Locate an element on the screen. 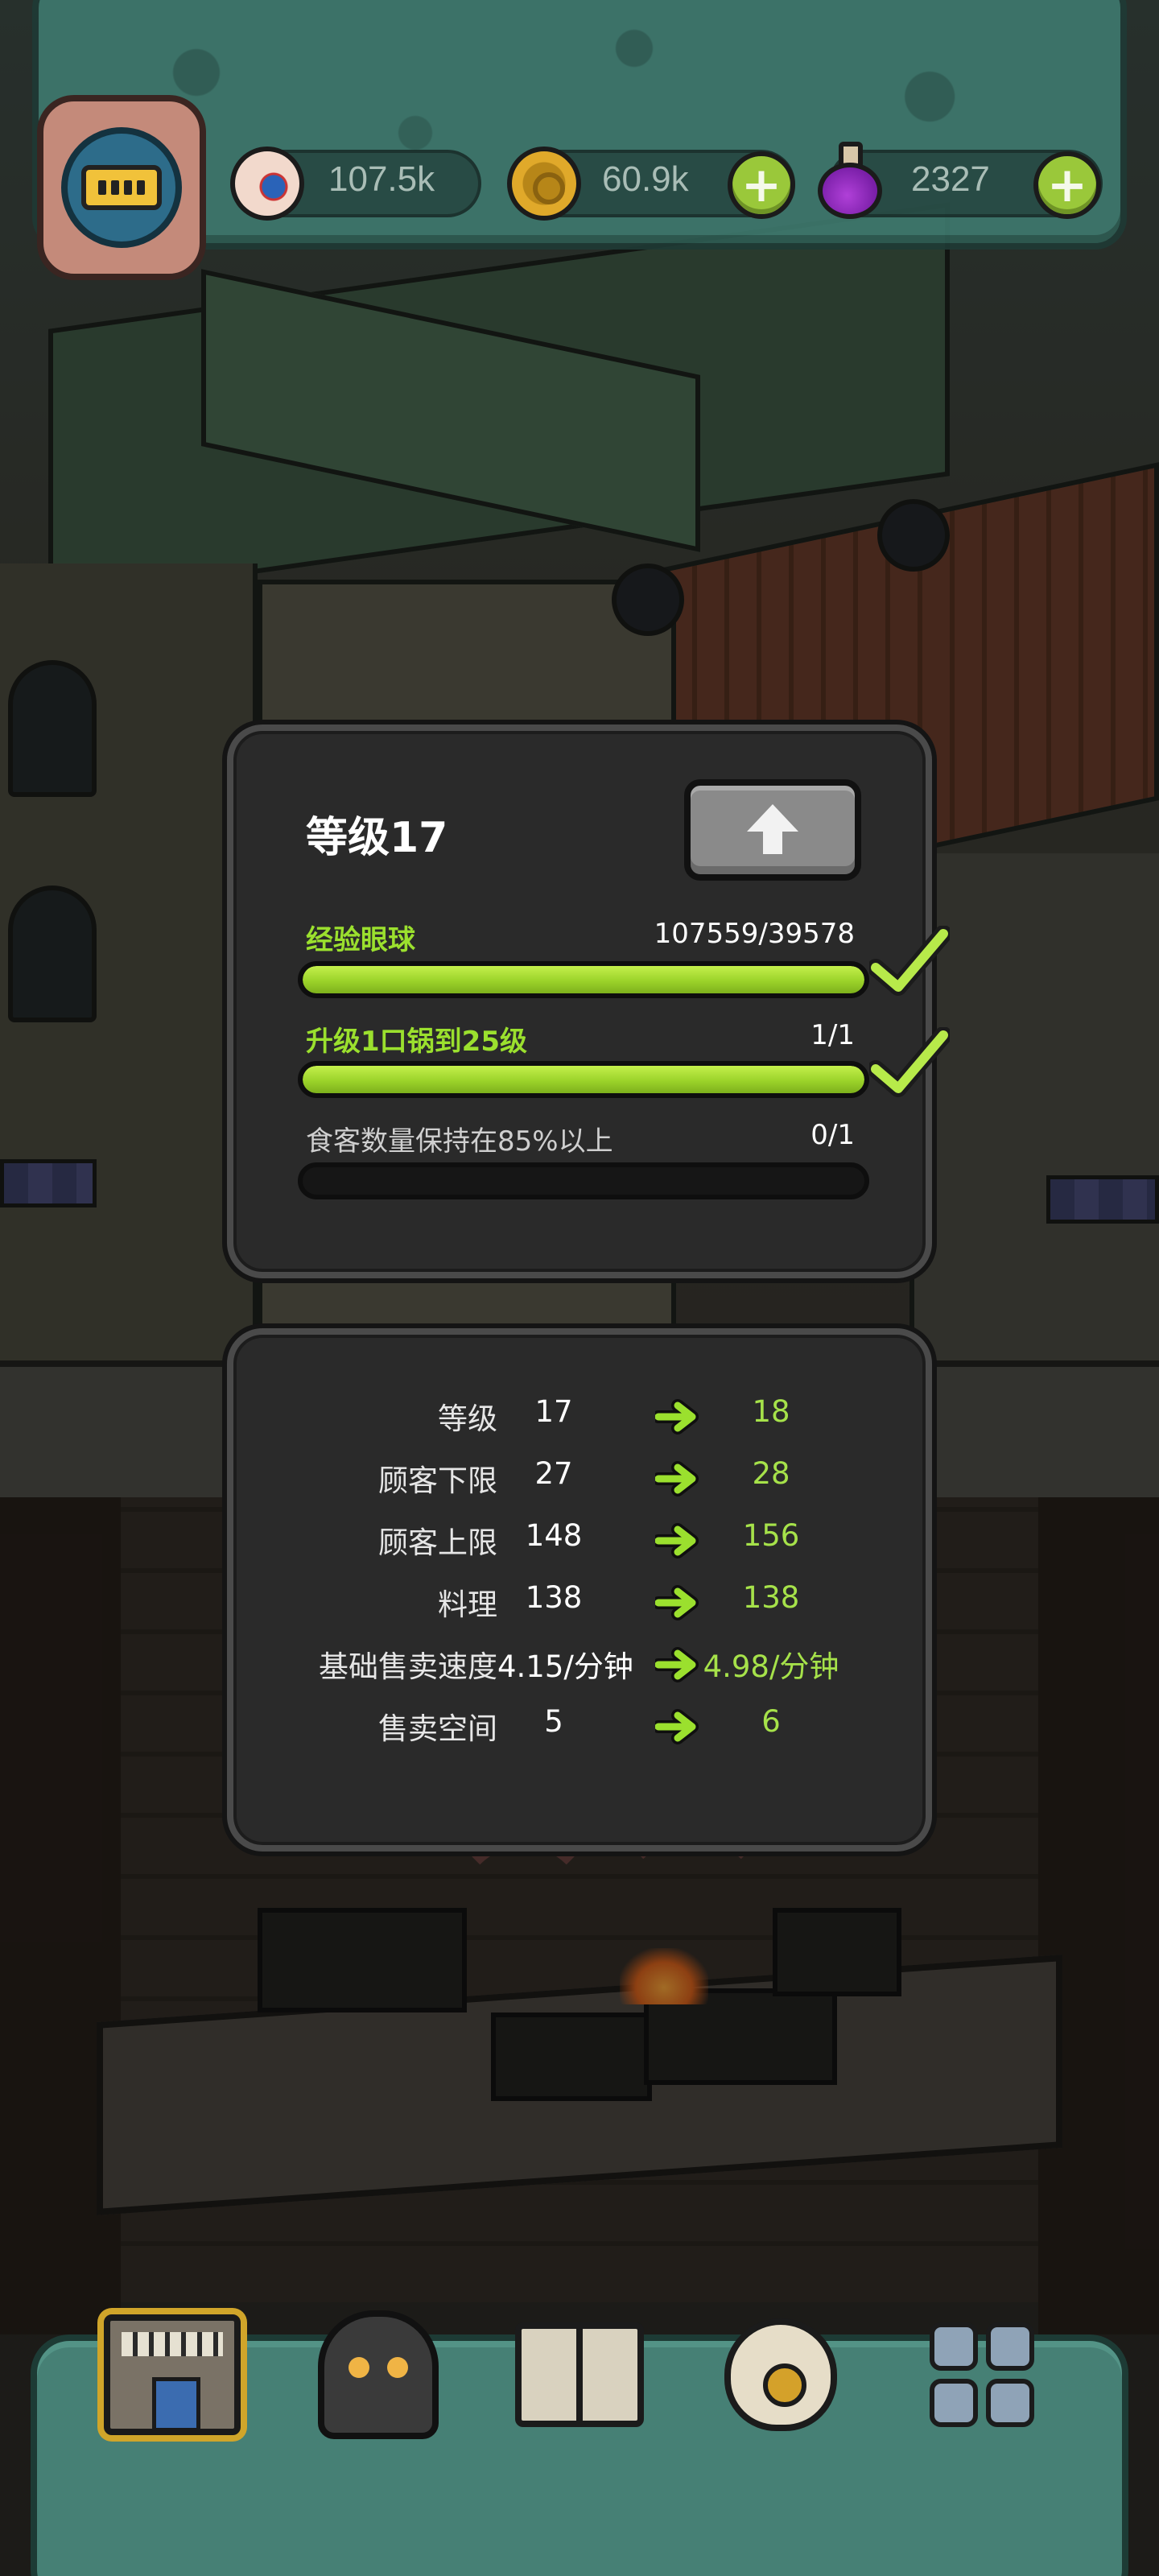 This screenshot has height=2576, width=1159. monster-icon is located at coordinates (378, 2374).